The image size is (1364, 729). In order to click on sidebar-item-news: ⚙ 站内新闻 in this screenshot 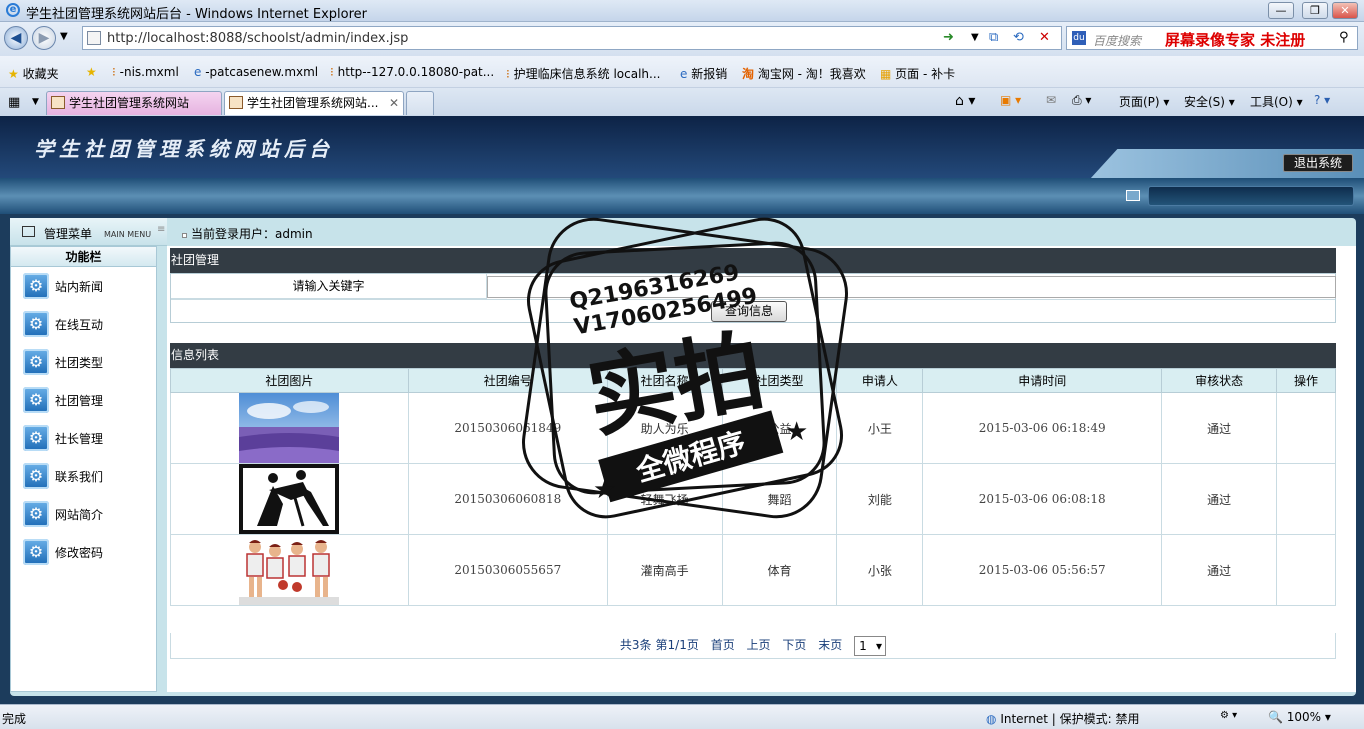, I will do `click(88, 287)`.